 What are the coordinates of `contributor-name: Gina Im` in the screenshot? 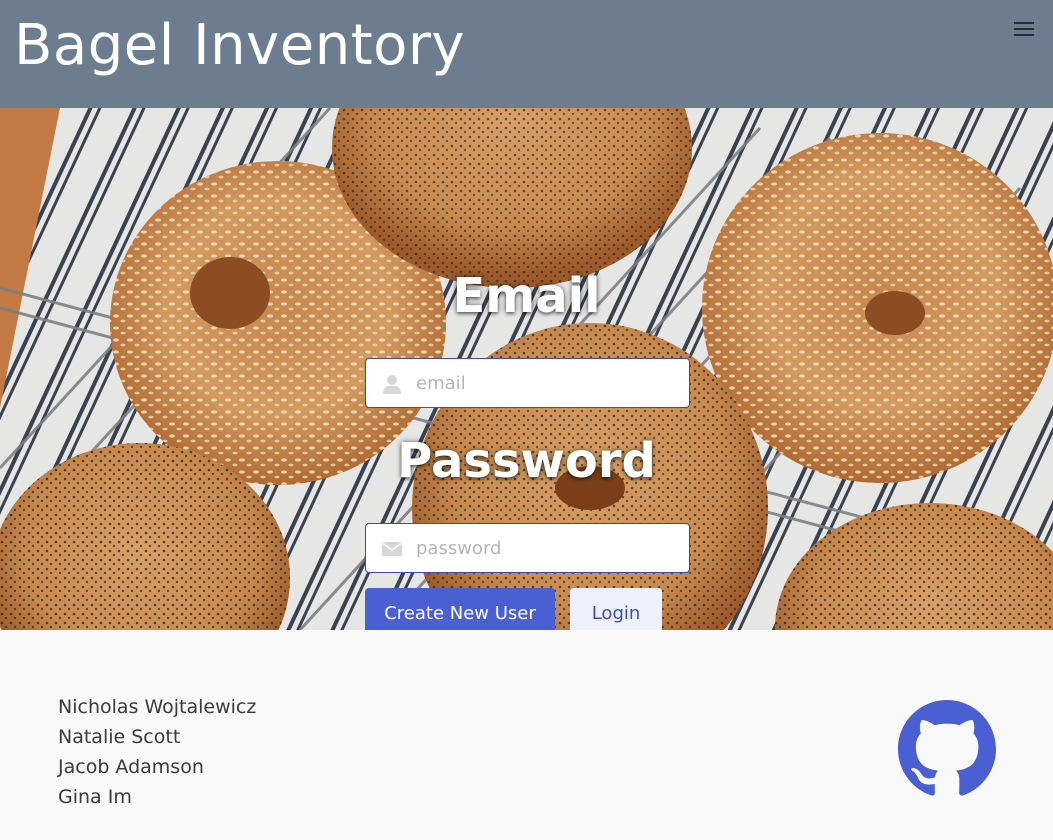 It's located at (95, 797).